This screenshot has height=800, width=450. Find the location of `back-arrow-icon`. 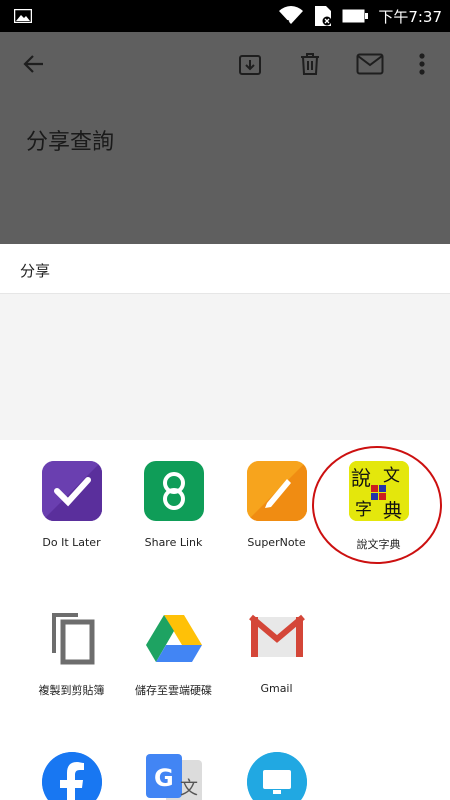

back-arrow-icon is located at coordinates (34, 64).